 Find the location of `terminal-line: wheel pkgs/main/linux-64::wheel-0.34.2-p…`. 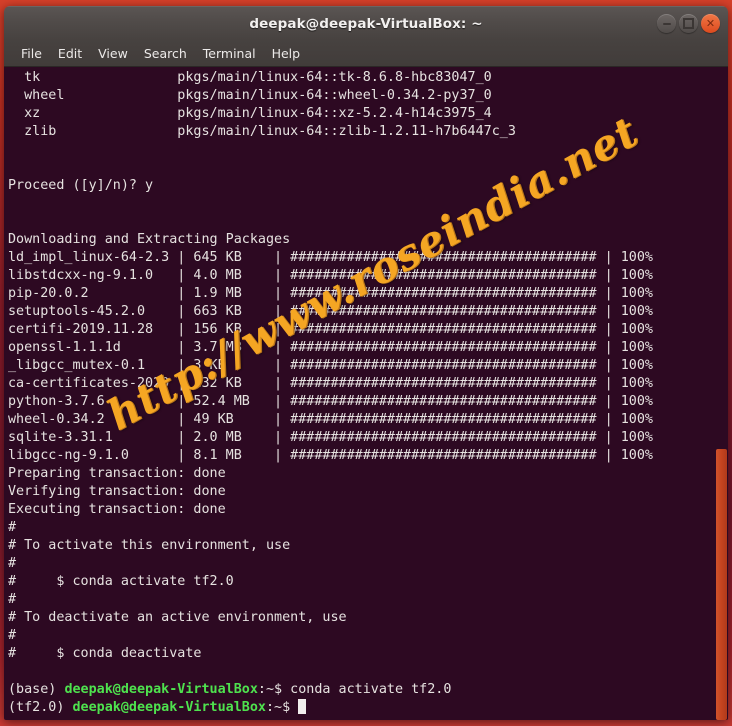

terminal-line: wheel pkgs/main/linux-64::wheel-0.34.2-p… is located at coordinates (250, 95).